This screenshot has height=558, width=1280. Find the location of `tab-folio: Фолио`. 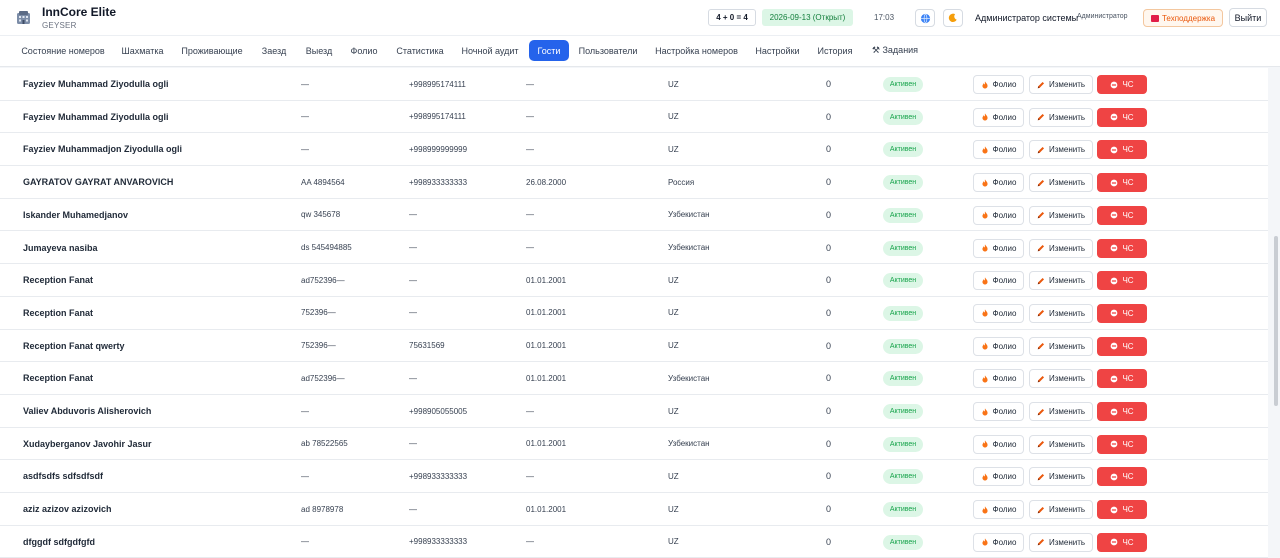

tab-folio: Фолио is located at coordinates (364, 50).